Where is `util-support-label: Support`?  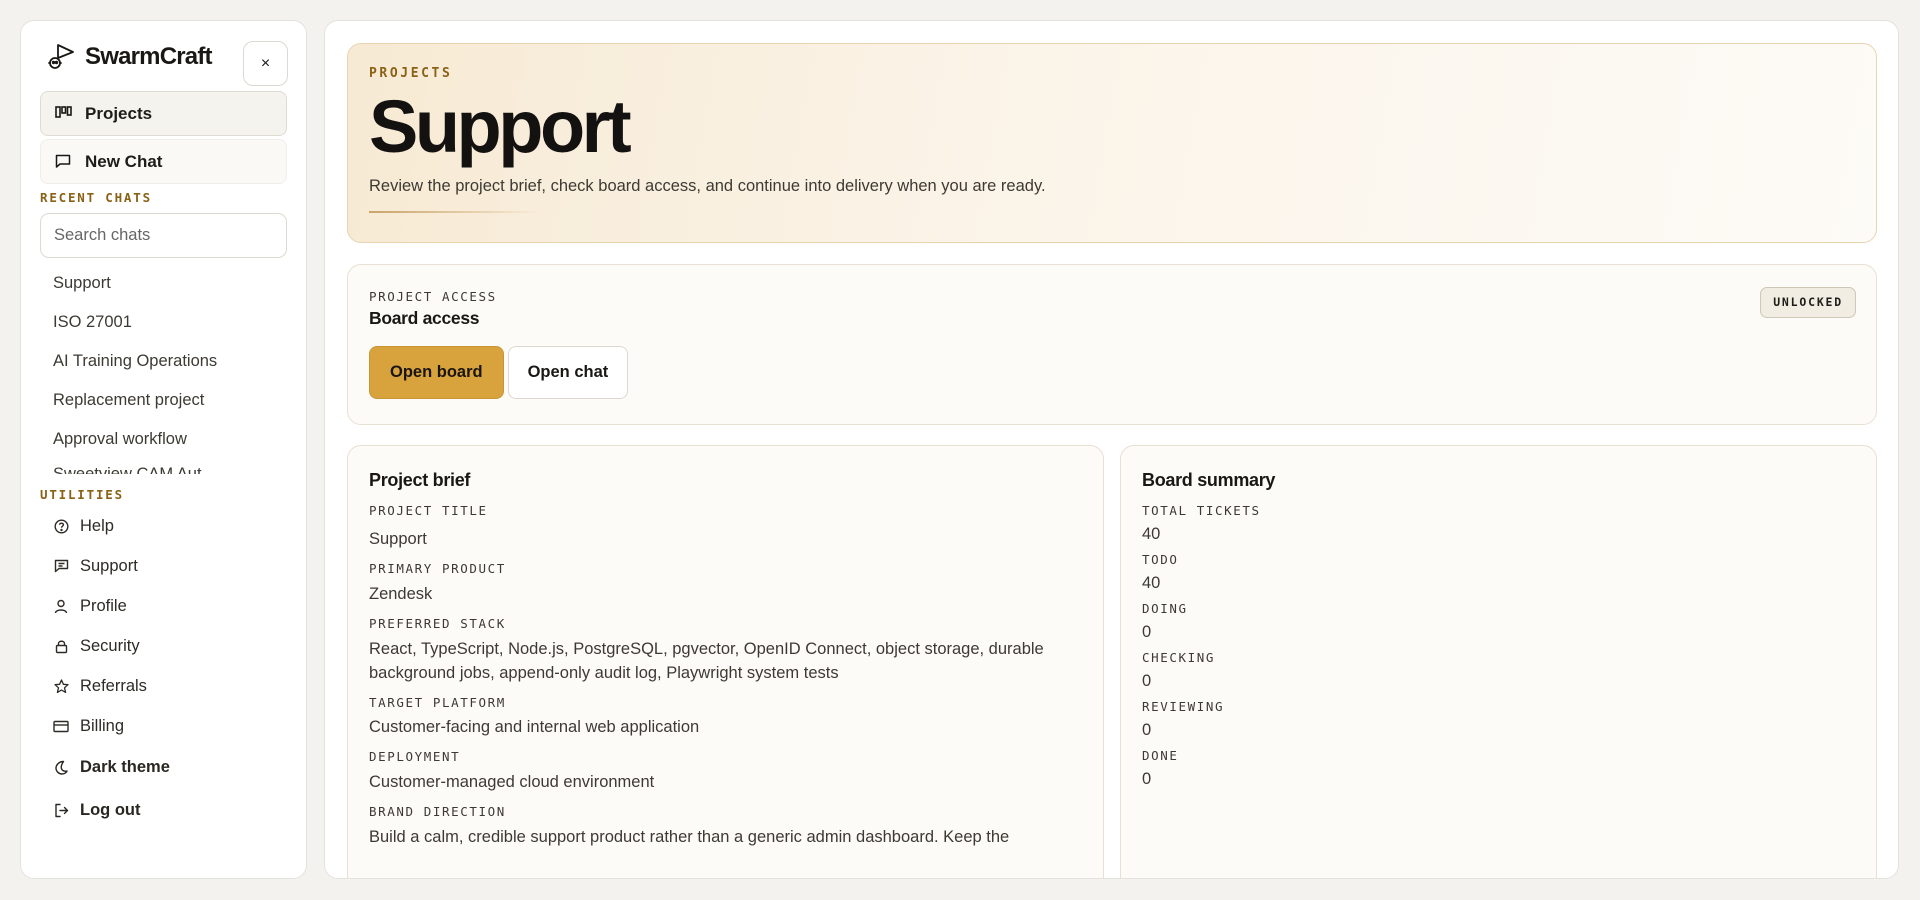
util-support-label: Support is located at coordinates (109, 565).